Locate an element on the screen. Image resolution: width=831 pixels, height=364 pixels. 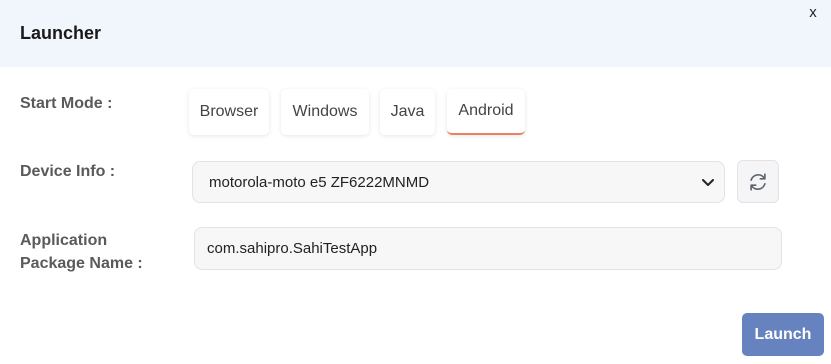
app-package-label-line2: Package Name : is located at coordinates (81, 263).